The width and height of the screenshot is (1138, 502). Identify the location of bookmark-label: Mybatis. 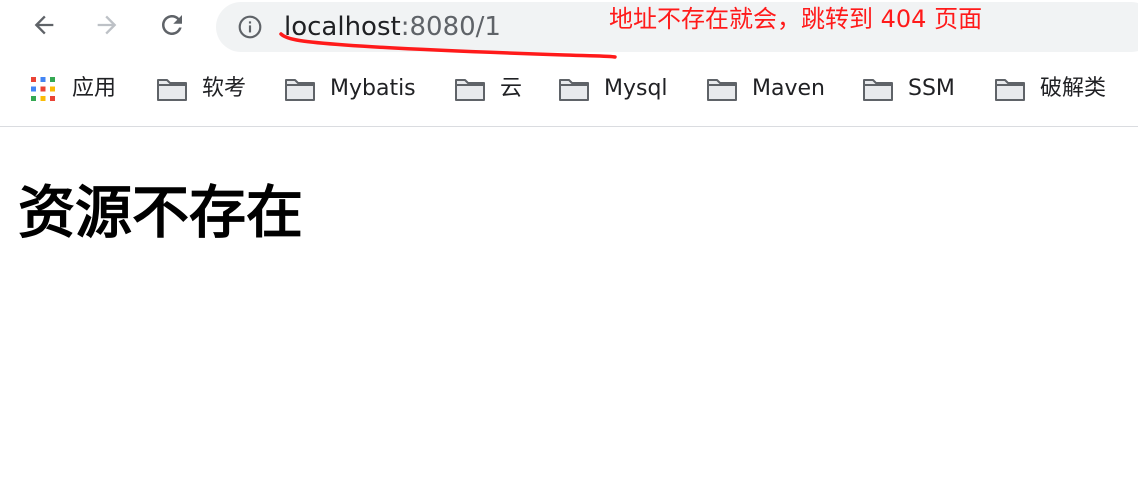
(373, 88).